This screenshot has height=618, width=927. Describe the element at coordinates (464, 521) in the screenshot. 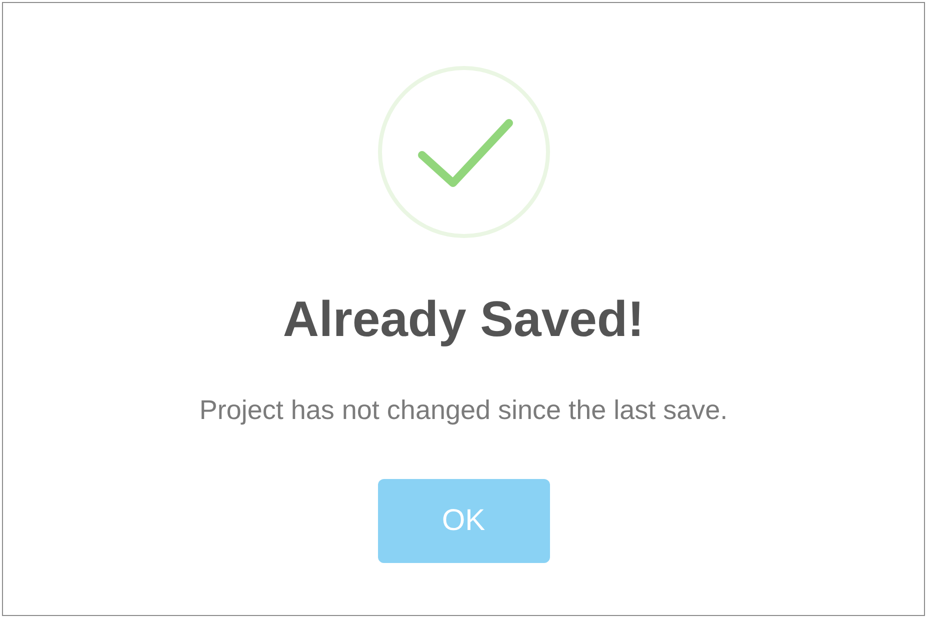

I see `ok-button: OK` at that location.